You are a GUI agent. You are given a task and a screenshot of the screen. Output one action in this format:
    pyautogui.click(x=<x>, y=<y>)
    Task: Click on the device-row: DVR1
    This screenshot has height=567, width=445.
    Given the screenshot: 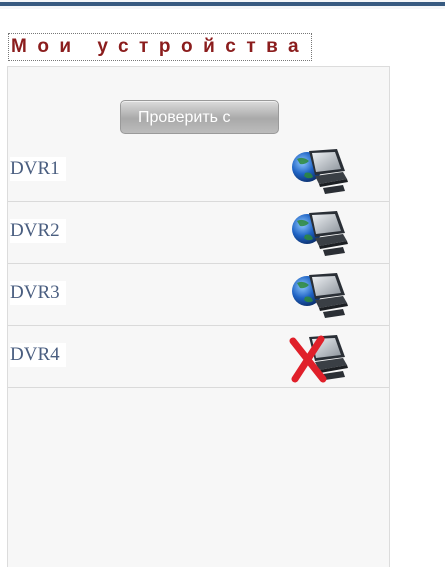 What is the action you would take?
    pyautogui.click(x=198, y=171)
    